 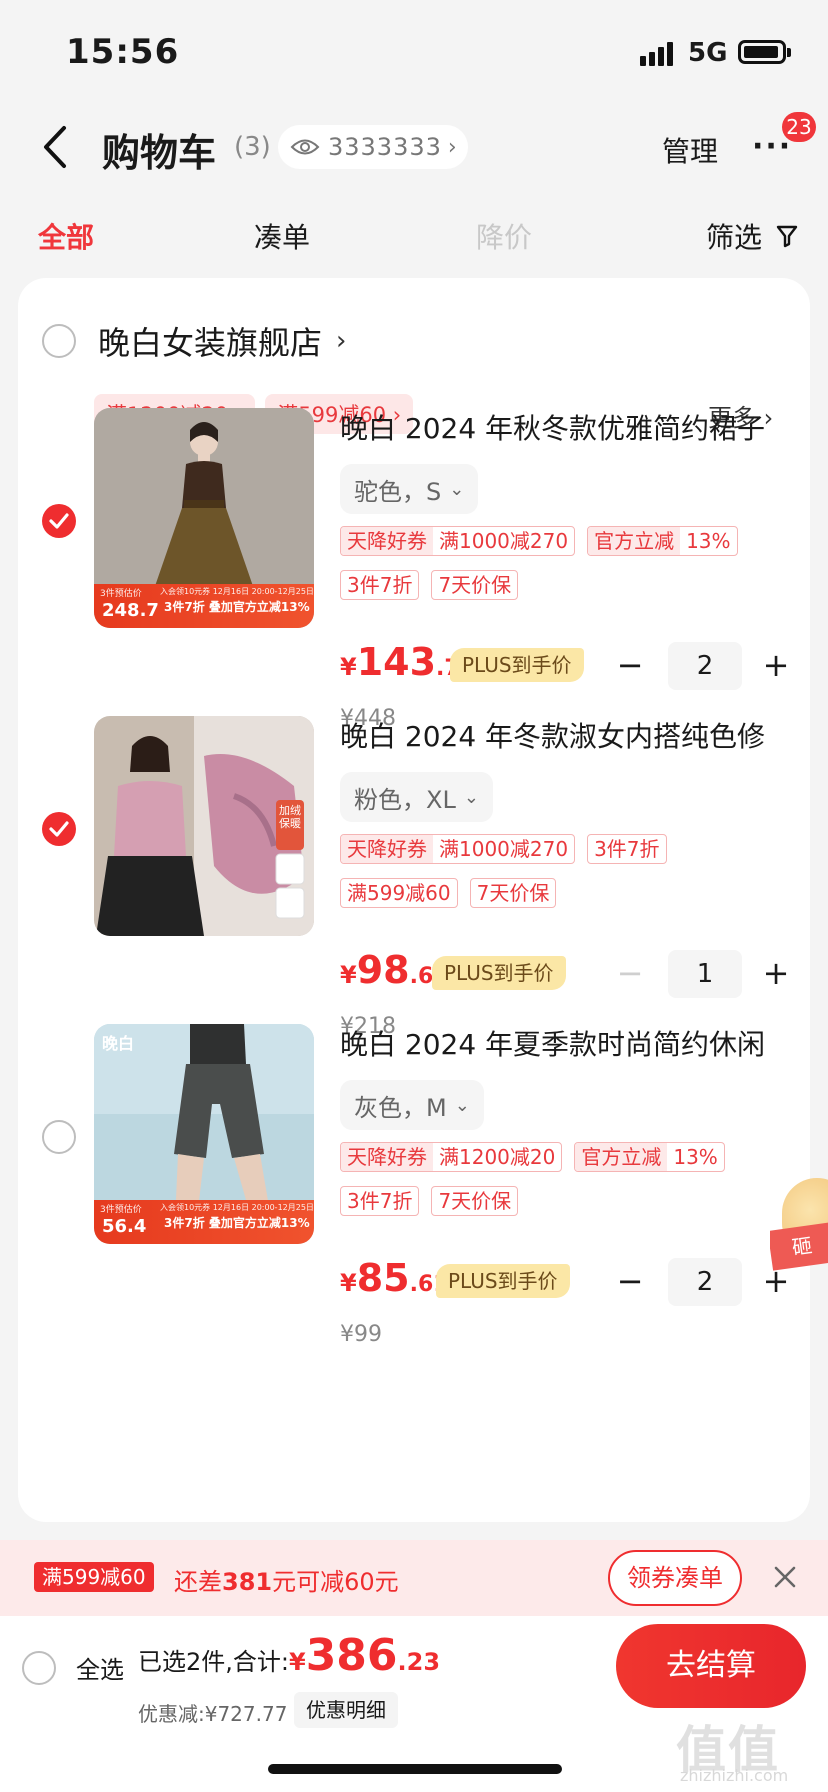 I want to click on item-title: 晚白 2024 年秋冬款优雅简约裙子, so click(x=570, y=429).